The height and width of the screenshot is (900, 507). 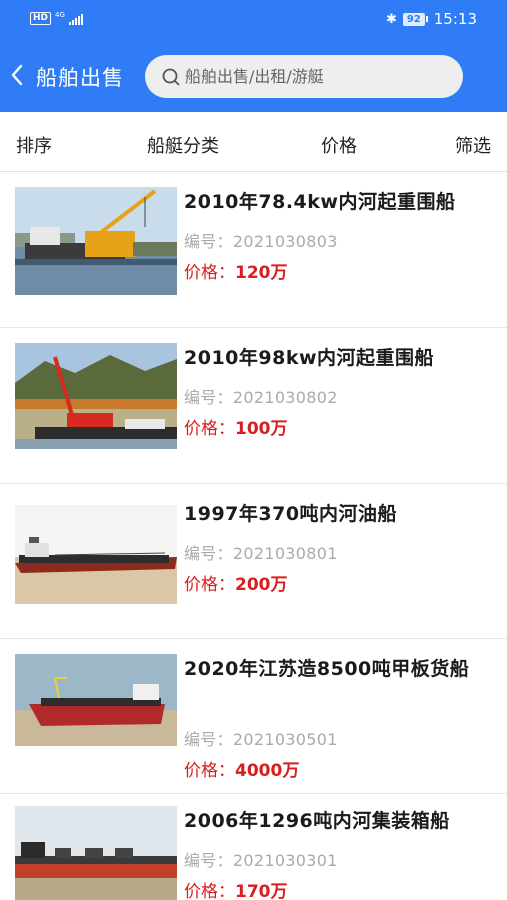 I want to click on app-header: HD 4G ✱ 92 15:13 船舶出售, so click(x=253, y=56).